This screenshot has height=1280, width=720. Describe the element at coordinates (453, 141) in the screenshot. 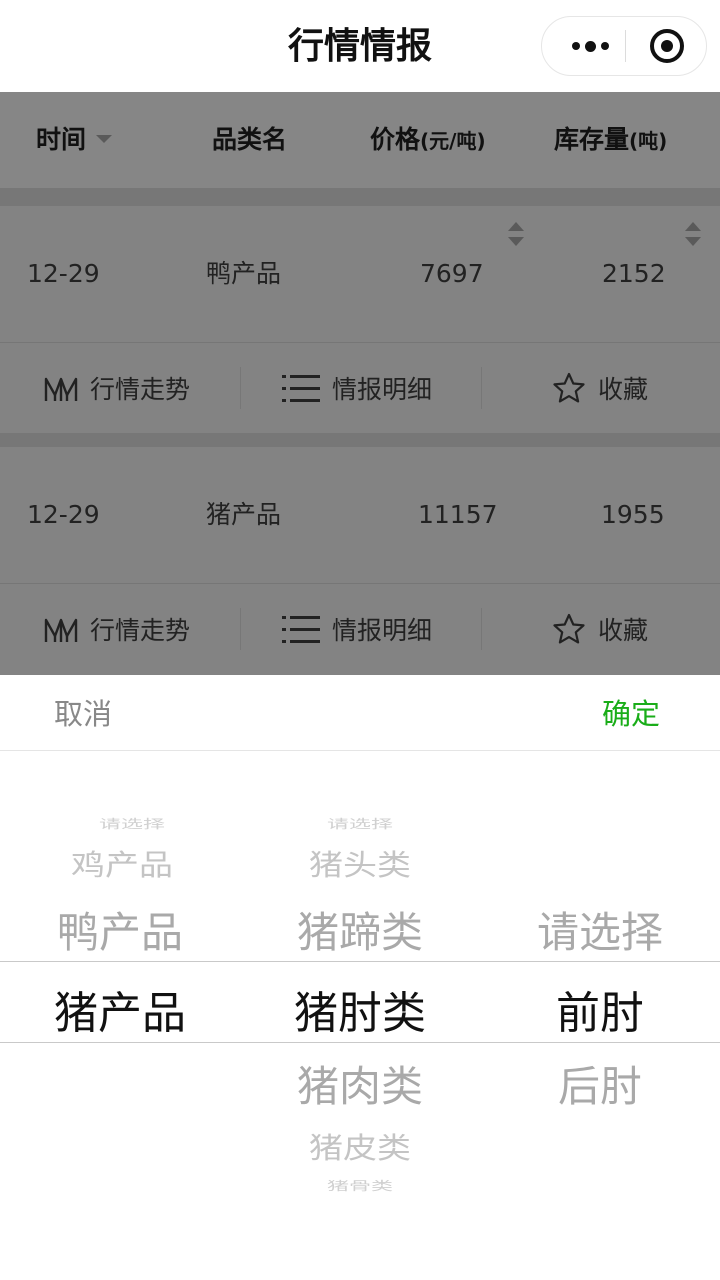

I see `header-price-unit: (元/吨)` at that location.